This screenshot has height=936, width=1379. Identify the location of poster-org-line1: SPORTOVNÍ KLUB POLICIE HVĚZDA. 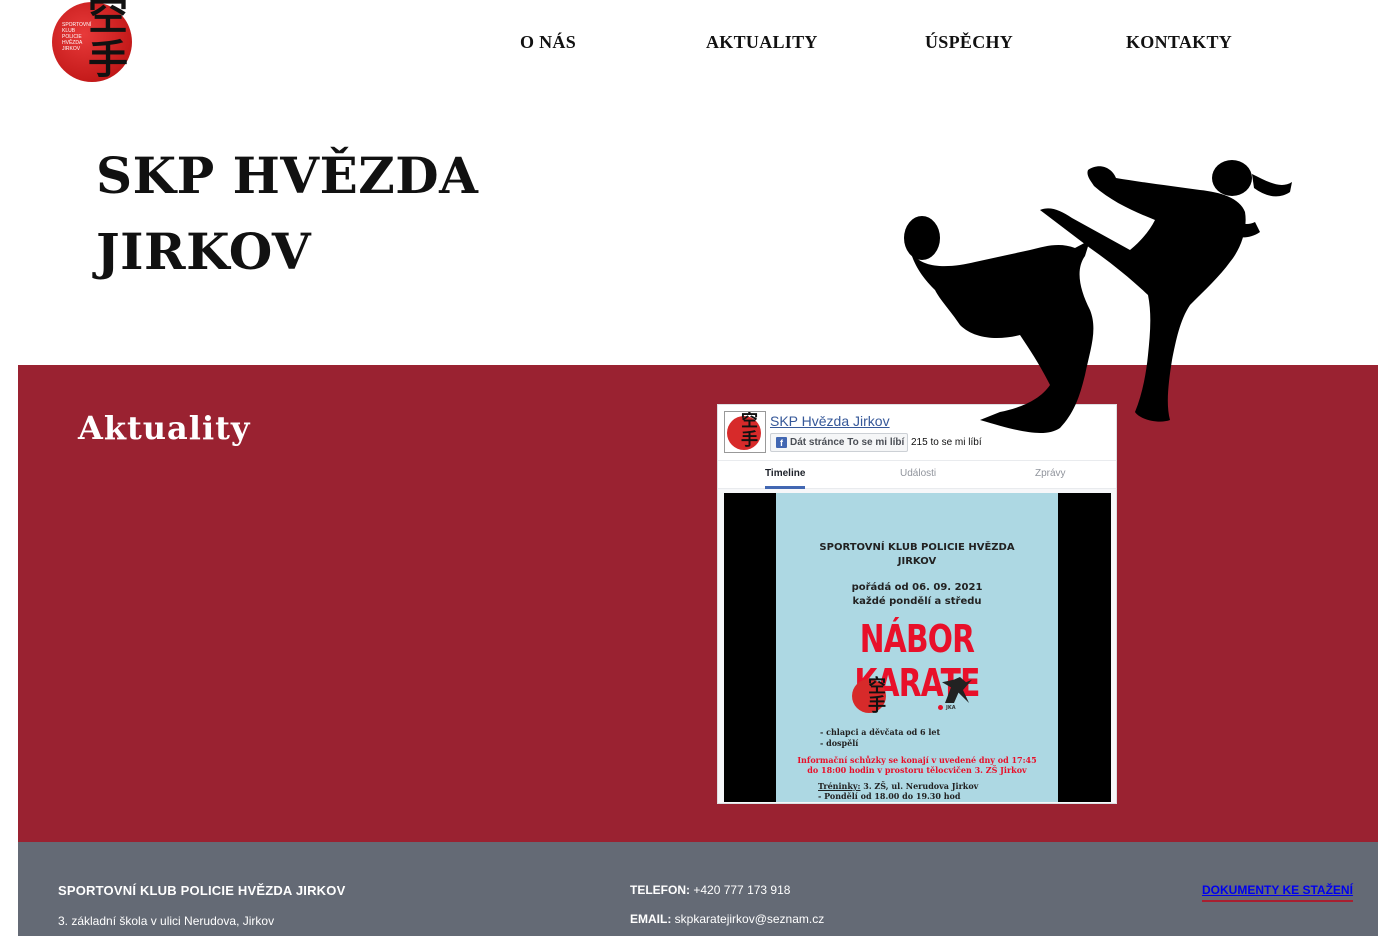
(917, 547).